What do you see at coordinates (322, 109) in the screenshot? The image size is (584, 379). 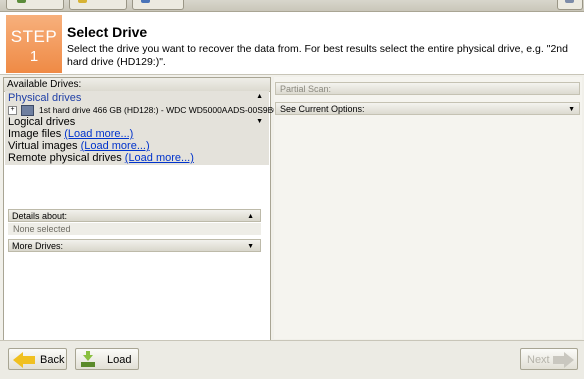 I see `current-options-label: See Current Options:` at bounding box center [322, 109].